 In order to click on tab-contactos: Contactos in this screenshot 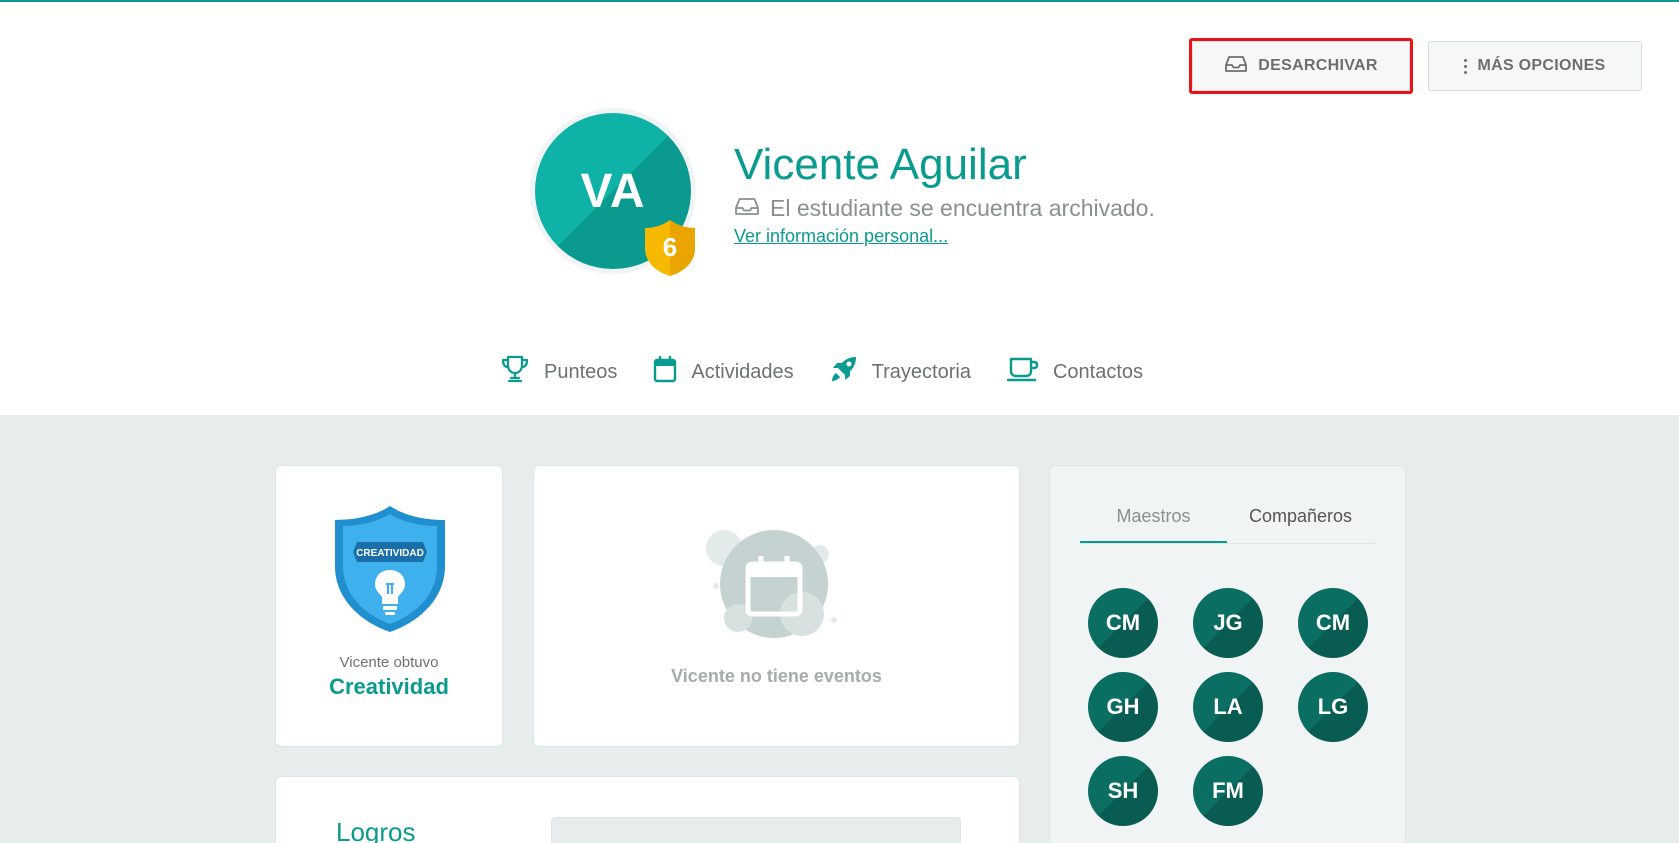, I will do `click(1075, 372)`.